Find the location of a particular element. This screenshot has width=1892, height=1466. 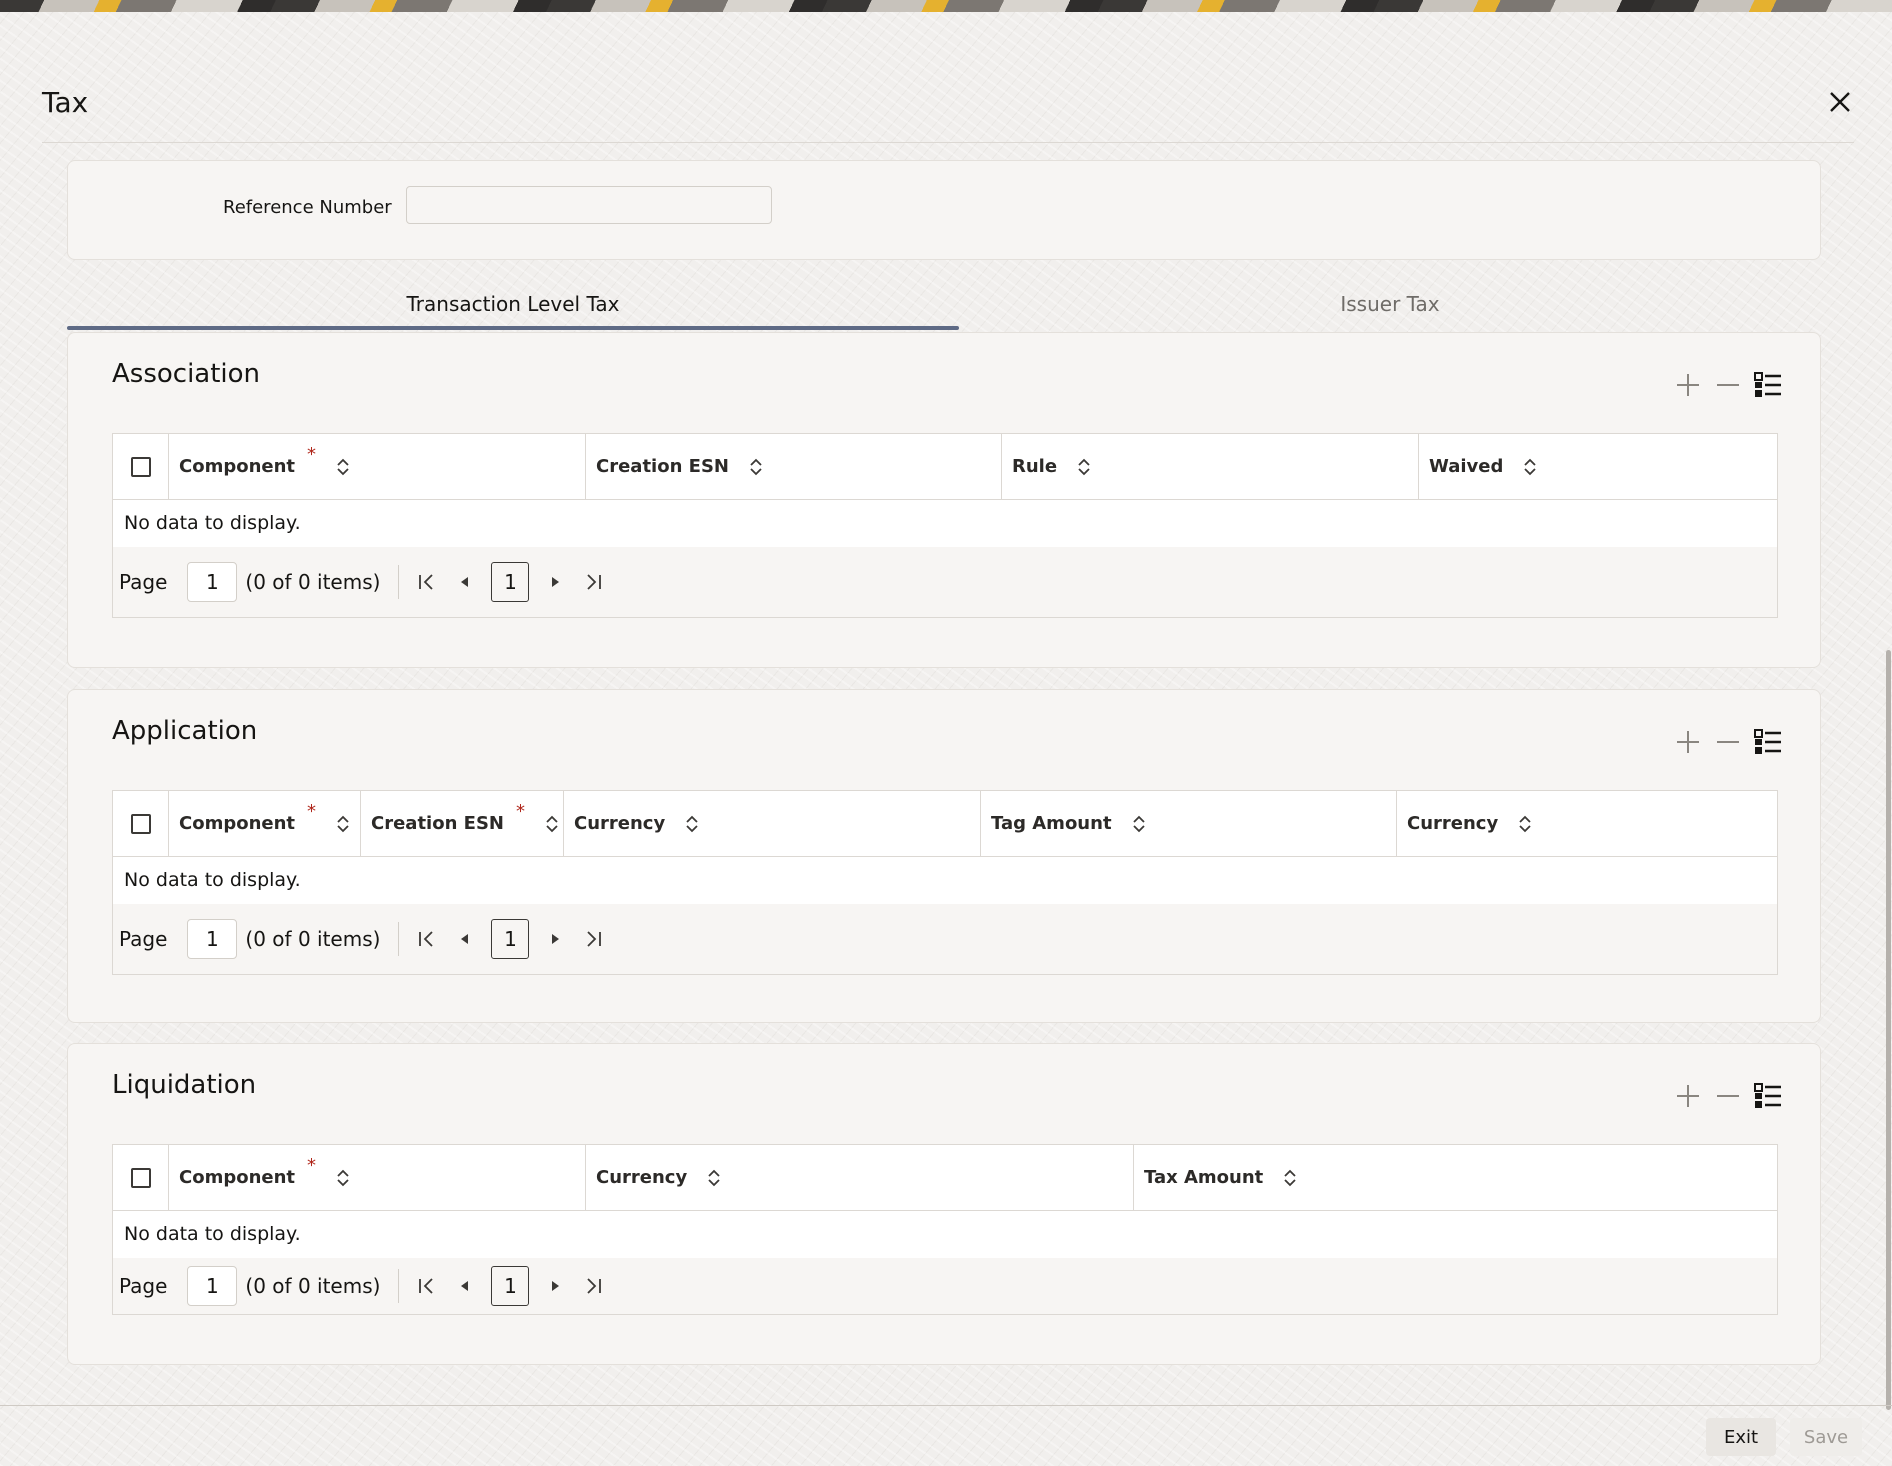

association-toolbar is located at coordinates (1728, 385).